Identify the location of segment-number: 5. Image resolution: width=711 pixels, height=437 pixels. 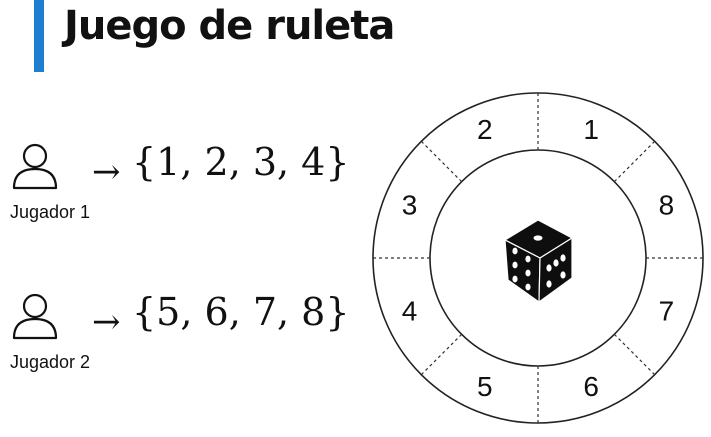
(485, 386).